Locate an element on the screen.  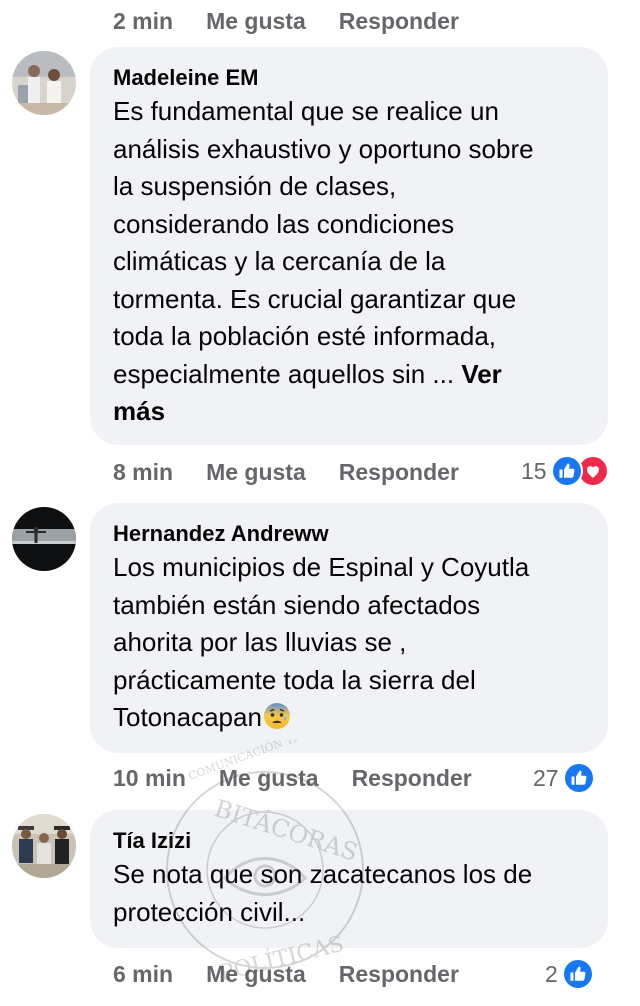
anxious-face-emoji is located at coordinates (277, 716).